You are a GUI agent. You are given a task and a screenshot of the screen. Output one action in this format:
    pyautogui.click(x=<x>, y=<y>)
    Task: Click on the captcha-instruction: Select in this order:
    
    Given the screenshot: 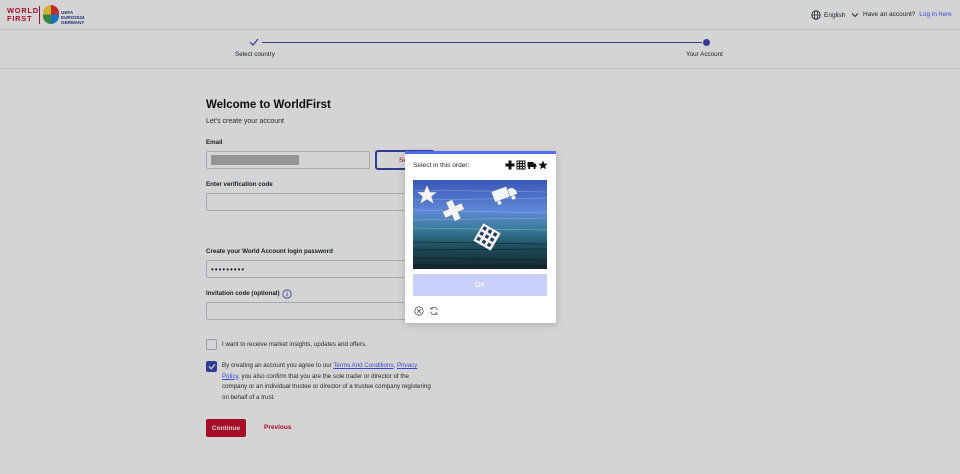 What is the action you would take?
    pyautogui.click(x=441, y=165)
    